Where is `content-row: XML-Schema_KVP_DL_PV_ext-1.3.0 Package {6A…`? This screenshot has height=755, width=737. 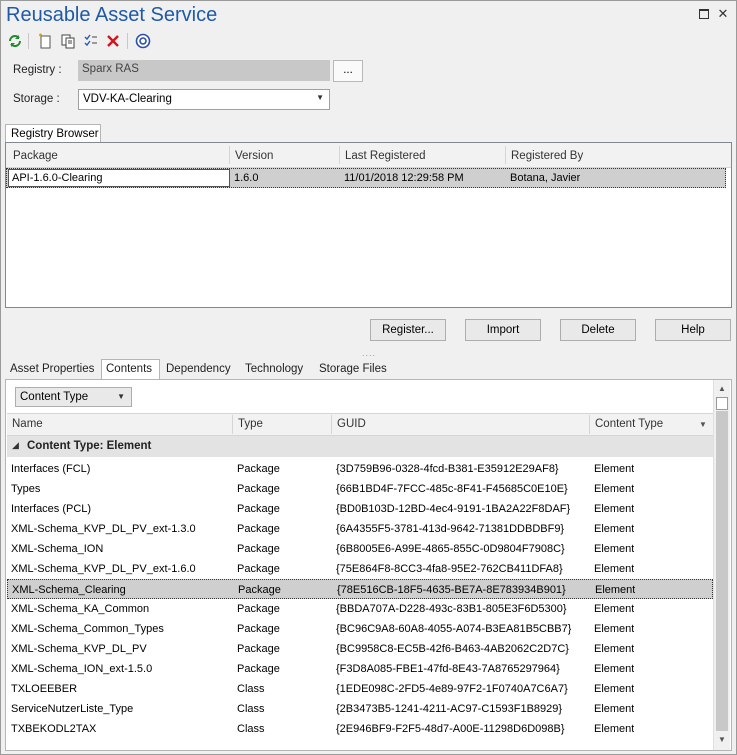 content-row: XML-Schema_KVP_DL_PV_ext-1.3.0 Package {6A… is located at coordinates (360, 529).